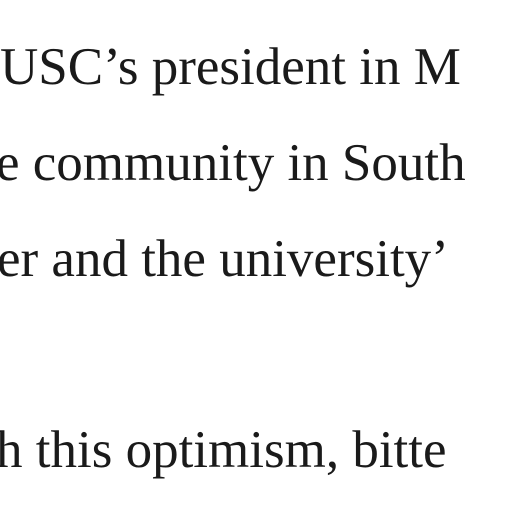 This screenshot has width=512, height=512. What do you see at coordinates (224, 259) in the screenshot?
I see `text-line-3: er and the university’` at bounding box center [224, 259].